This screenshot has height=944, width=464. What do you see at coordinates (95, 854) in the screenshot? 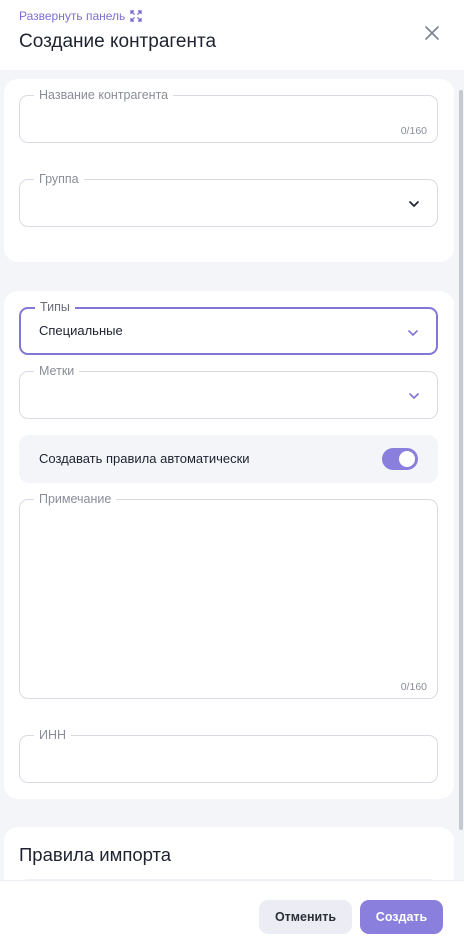
I see `import-rules-title: Правила импорта` at bounding box center [95, 854].